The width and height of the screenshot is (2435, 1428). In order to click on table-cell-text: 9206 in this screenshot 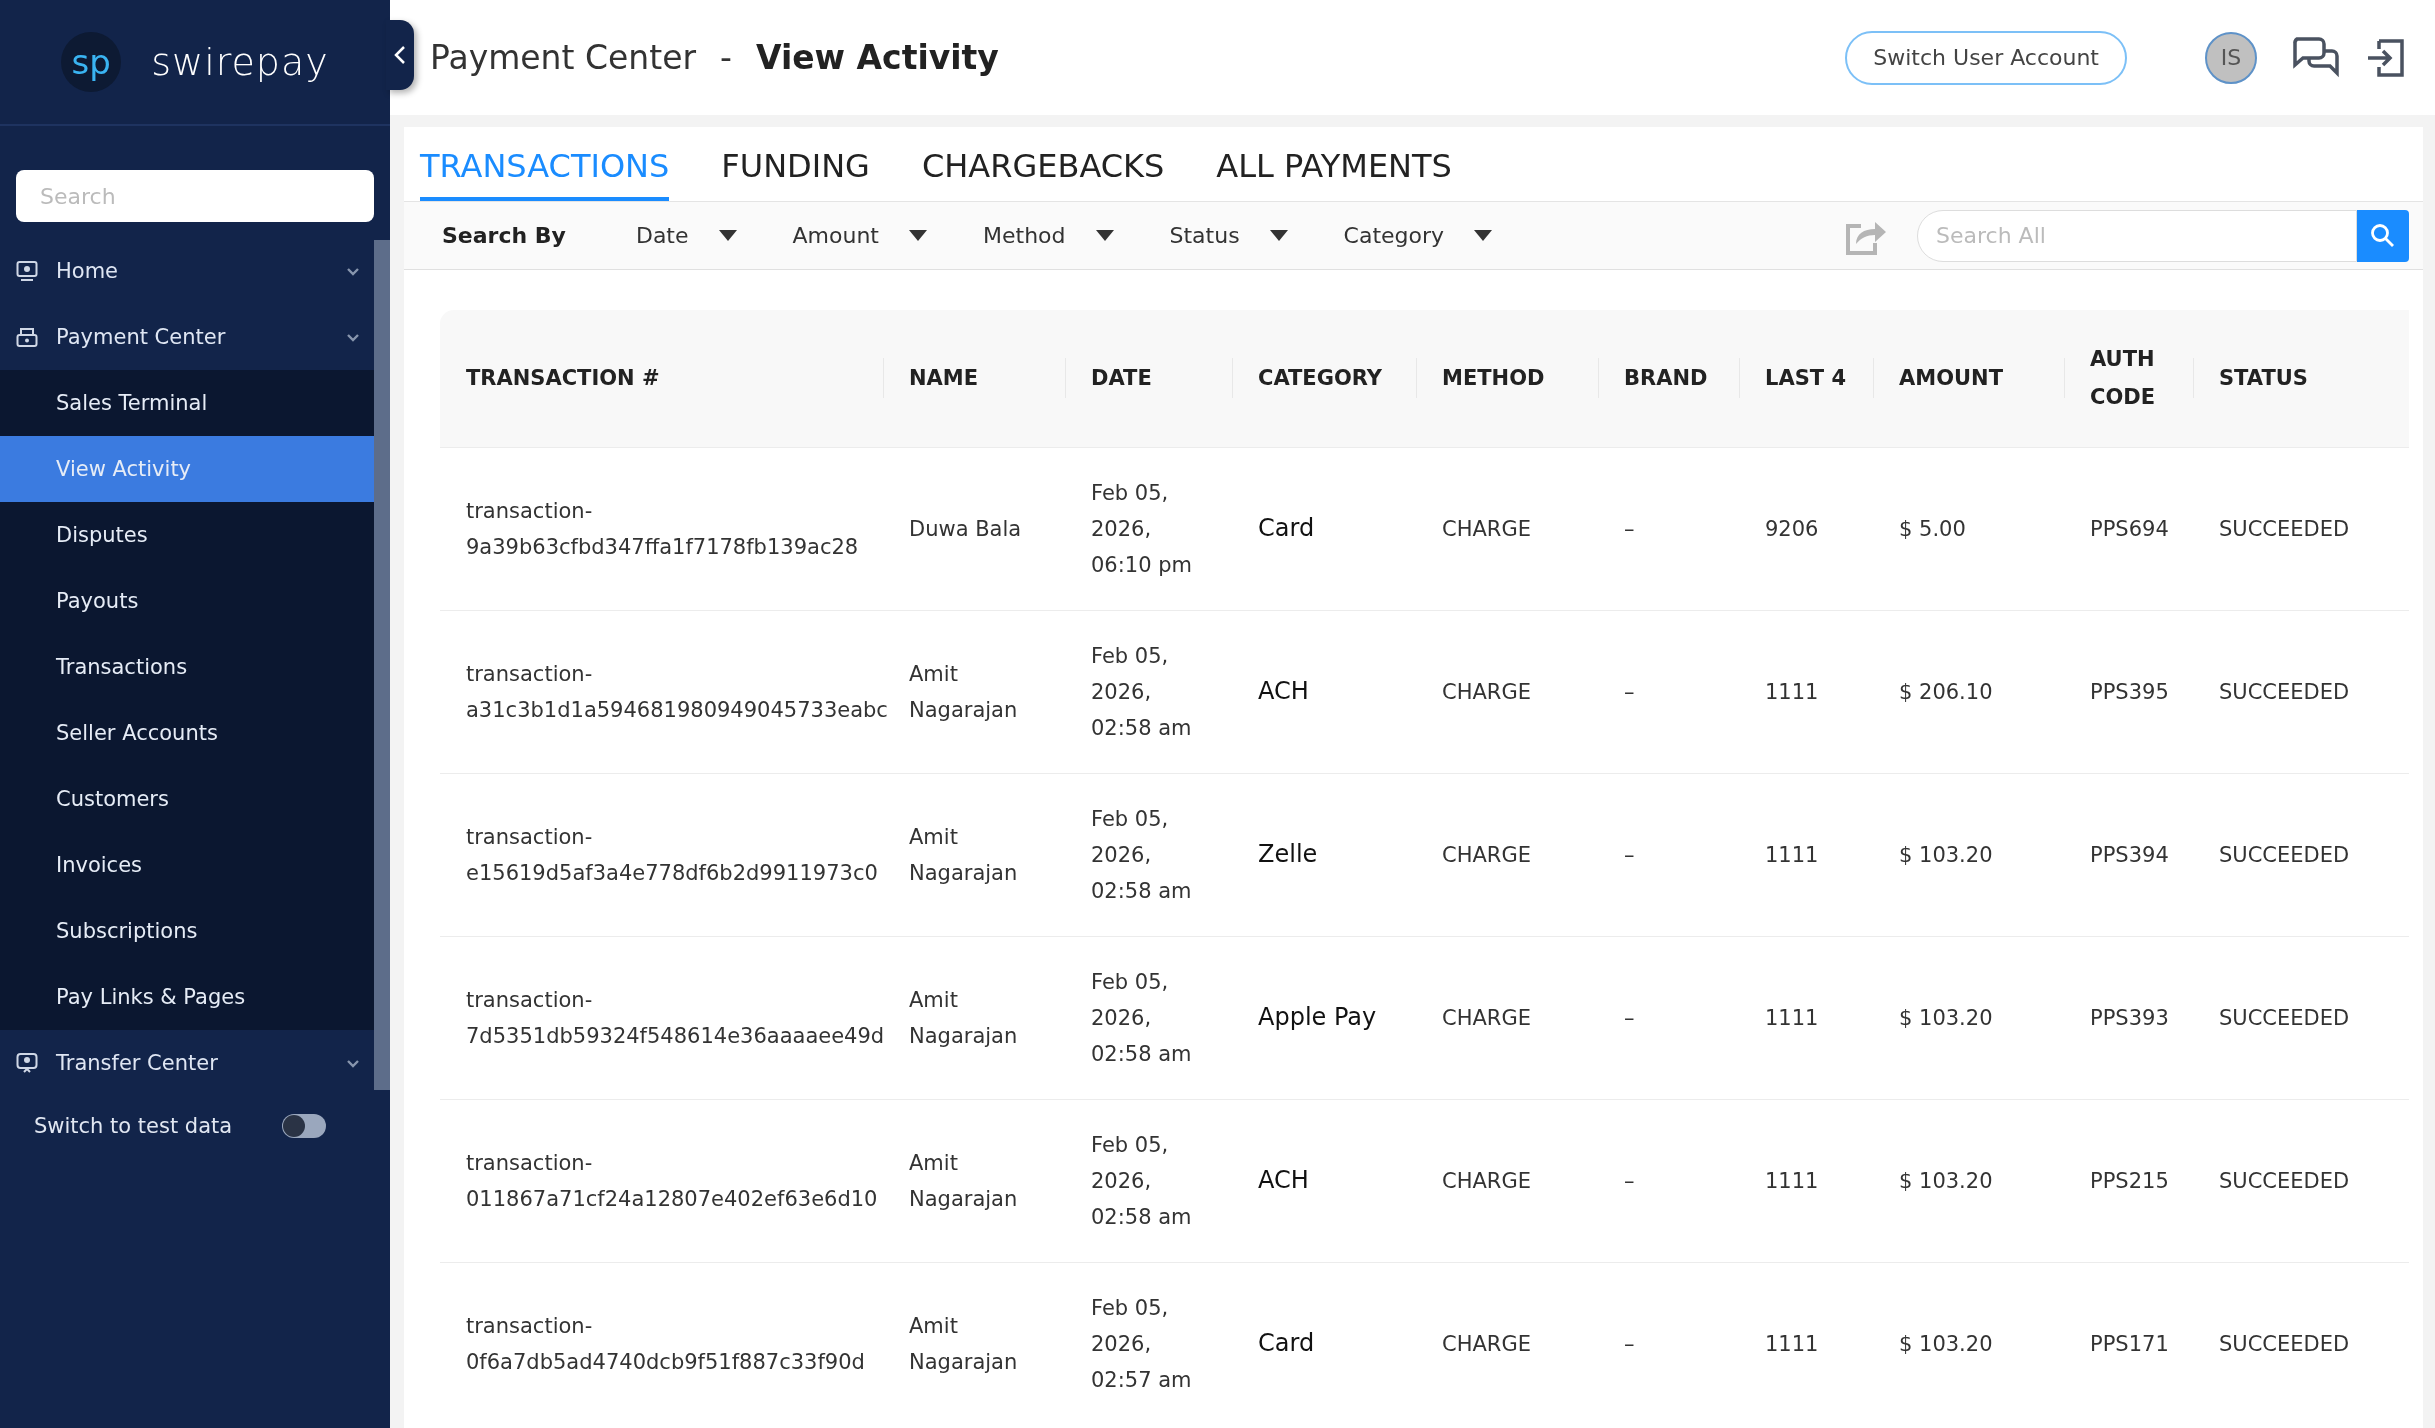, I will do `click(1792, 529)`.